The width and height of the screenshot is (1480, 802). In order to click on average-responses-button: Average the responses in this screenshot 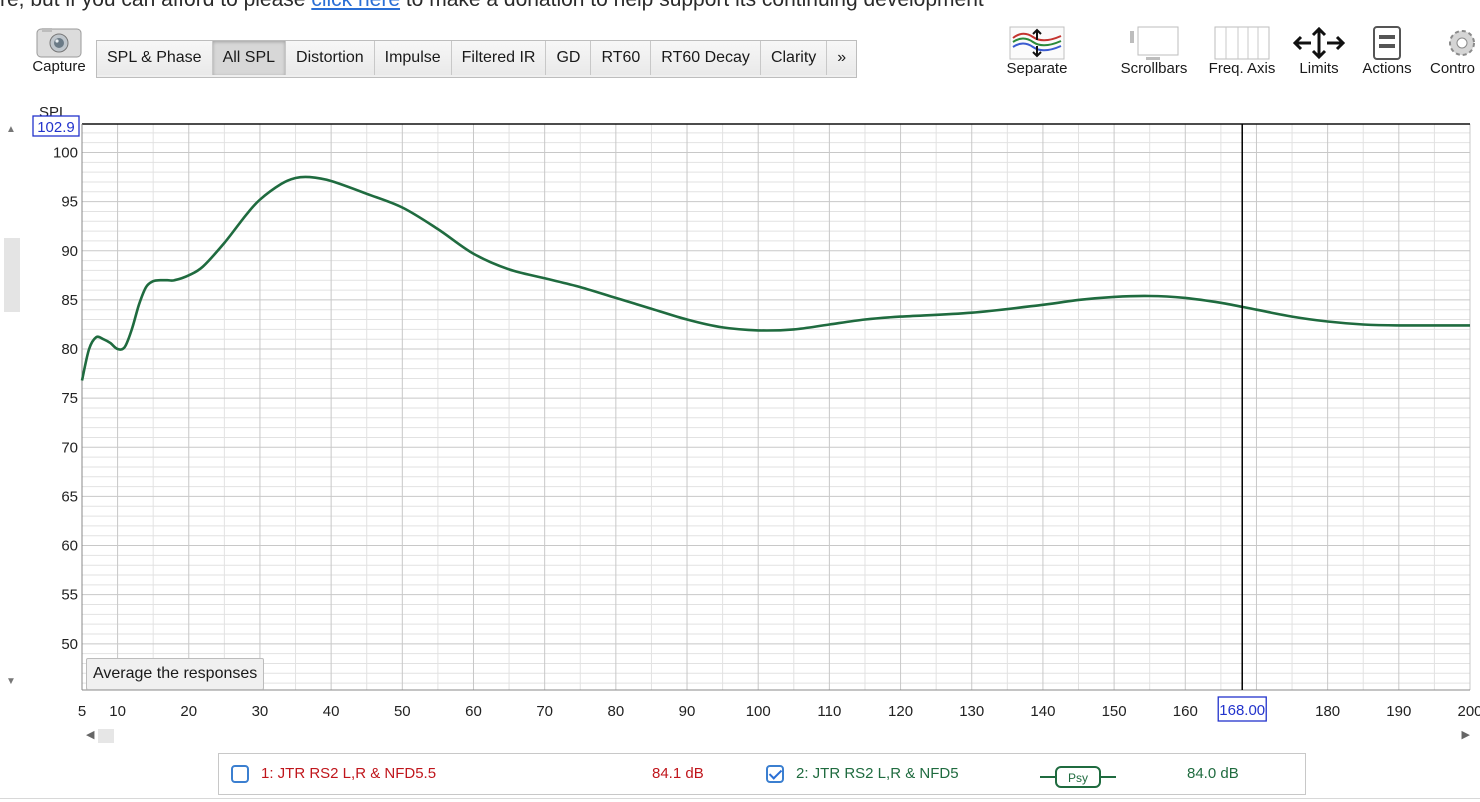, I will do `click(175, 674)`.